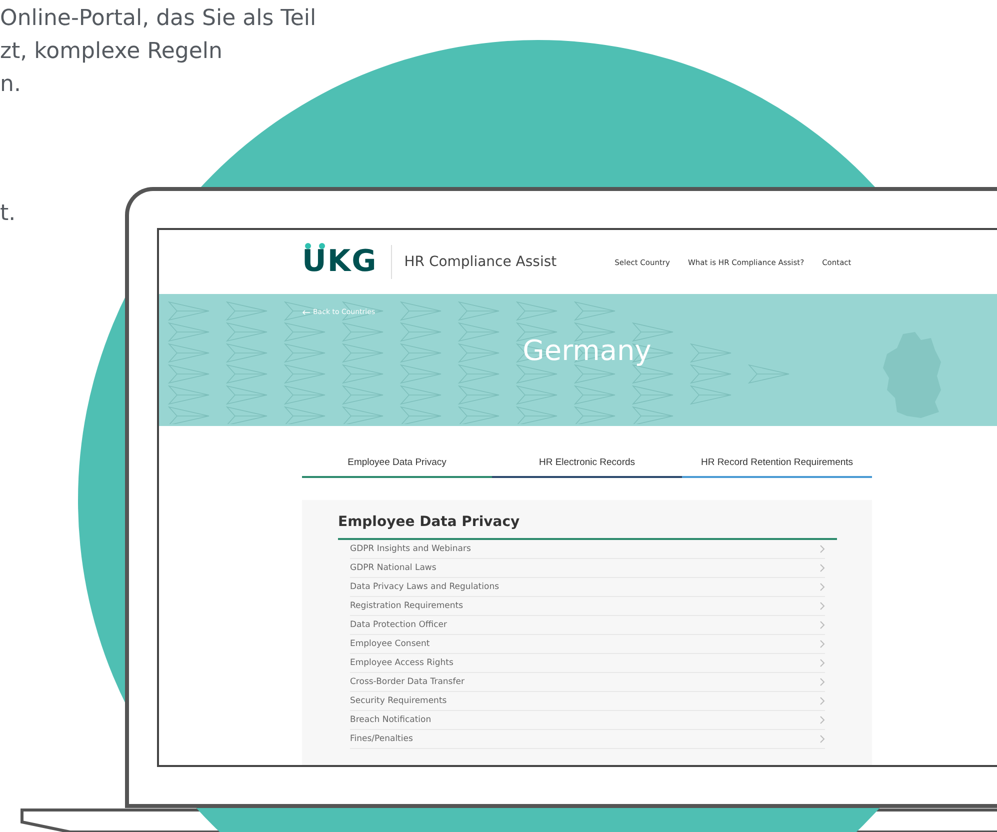 The height and width of the screenshot is (832, 997). Describe the element at coordinates (587, 663) in the screenshot. I see `list-item: Employee Access Rights` at that location.